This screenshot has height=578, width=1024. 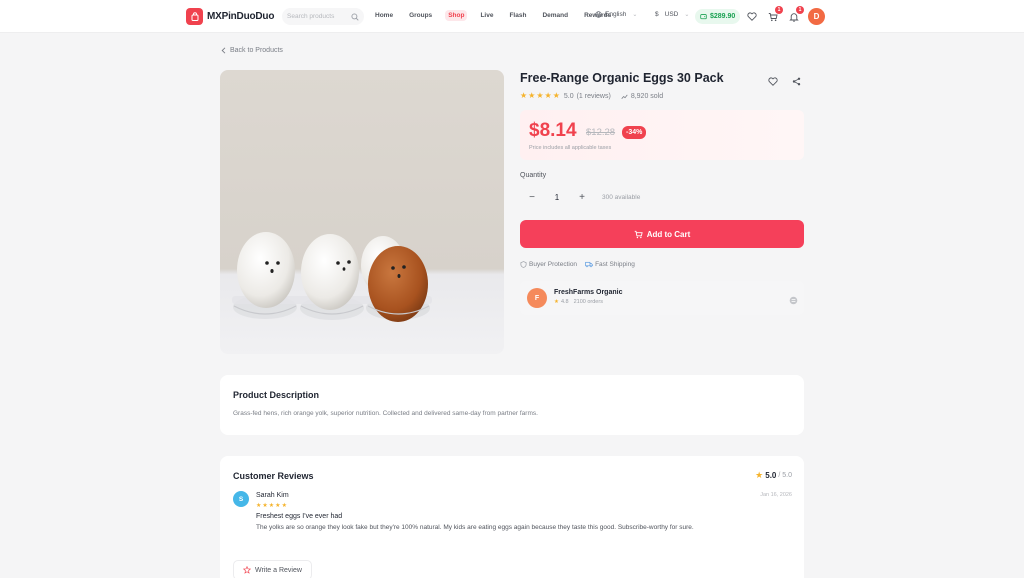 I want to click on dollar-icon: $, so click(x=657, y=14).